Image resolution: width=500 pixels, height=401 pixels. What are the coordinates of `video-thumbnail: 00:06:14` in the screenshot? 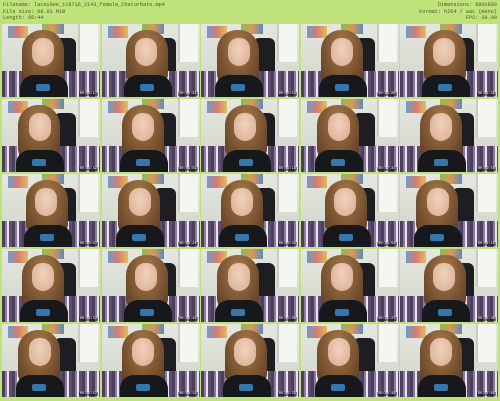 It's located at (150, 360).